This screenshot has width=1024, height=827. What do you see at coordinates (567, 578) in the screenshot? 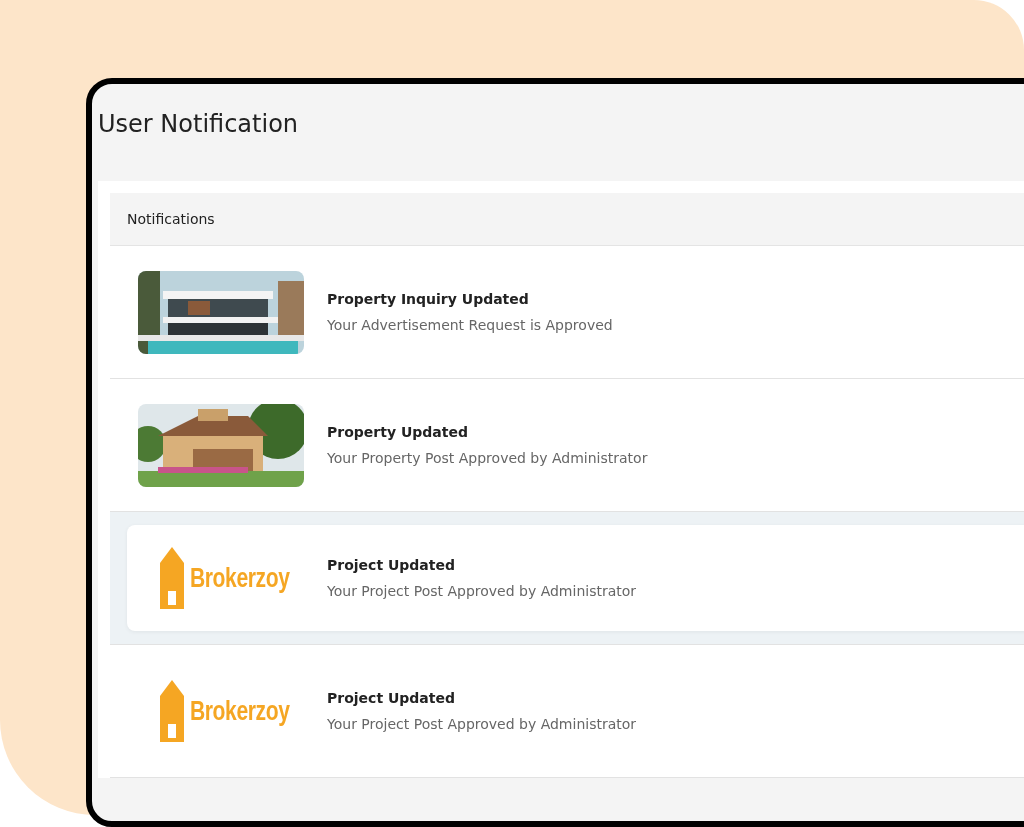
I see `notification-item: Brokerzoy Project Updated Your Project Post Approved by Administrator` at bounding box center [567, 578].